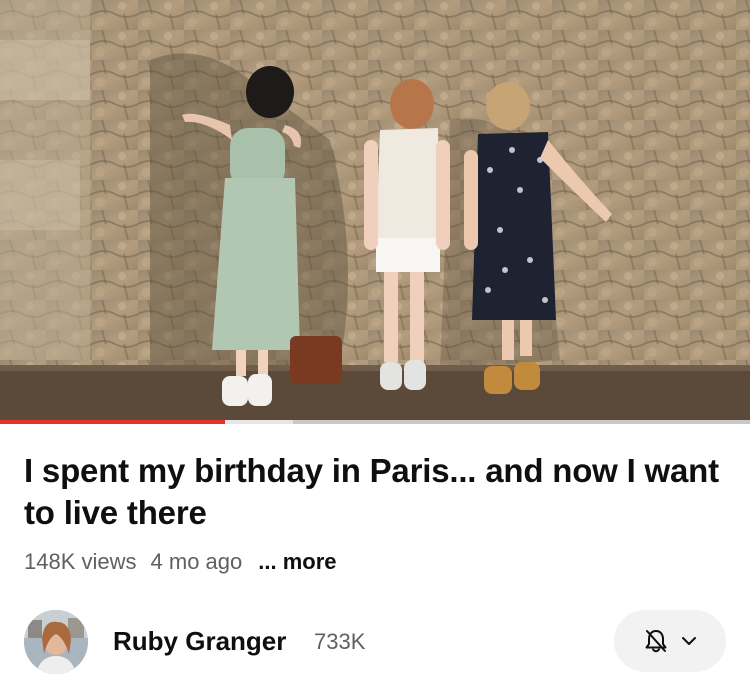  Describe the element at coordinates (297, 562) in the screenshot. I see `more-link: ... more` at that location.